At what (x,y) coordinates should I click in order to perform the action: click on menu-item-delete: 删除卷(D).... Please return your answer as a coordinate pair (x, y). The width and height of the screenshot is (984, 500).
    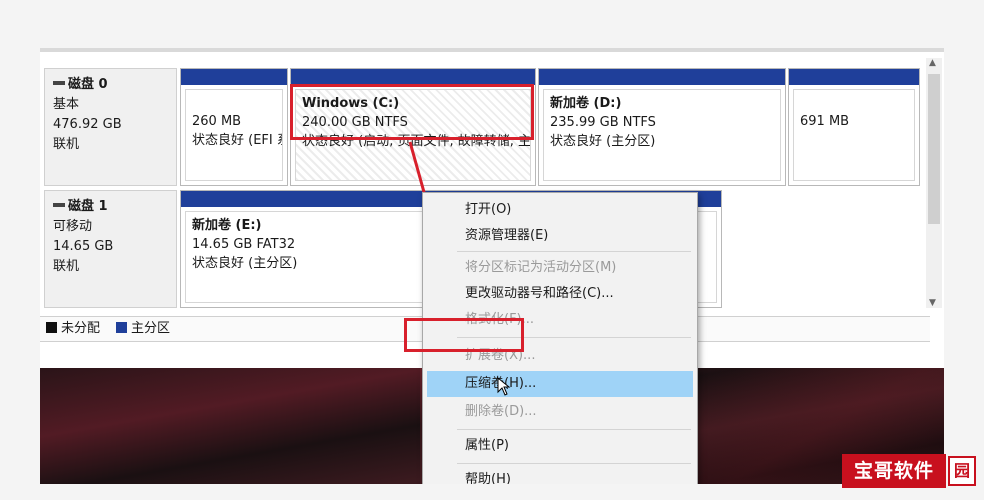
    Looking at the image, I should click on (501, 411).